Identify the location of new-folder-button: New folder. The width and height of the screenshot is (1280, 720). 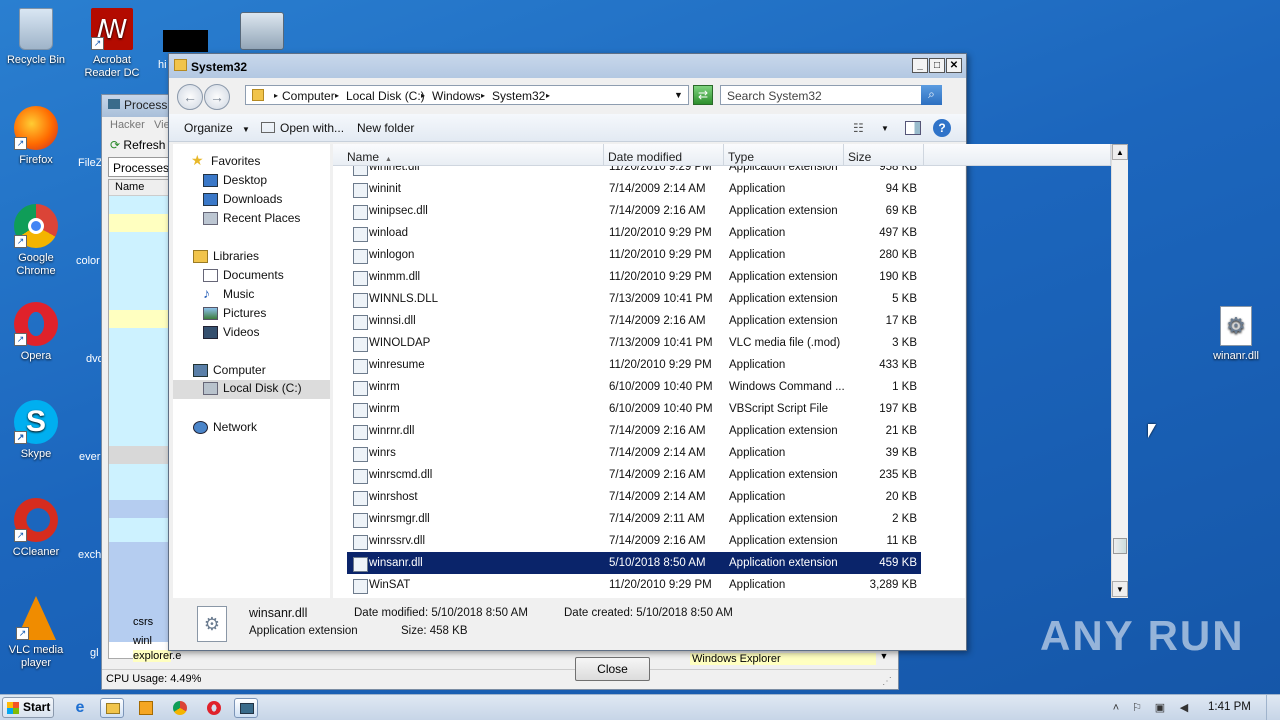
(385, 128).